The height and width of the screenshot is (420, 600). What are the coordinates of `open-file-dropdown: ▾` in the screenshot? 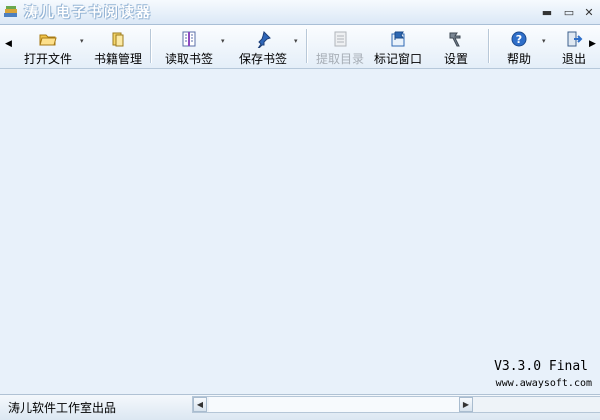 It's located at (82, 41).